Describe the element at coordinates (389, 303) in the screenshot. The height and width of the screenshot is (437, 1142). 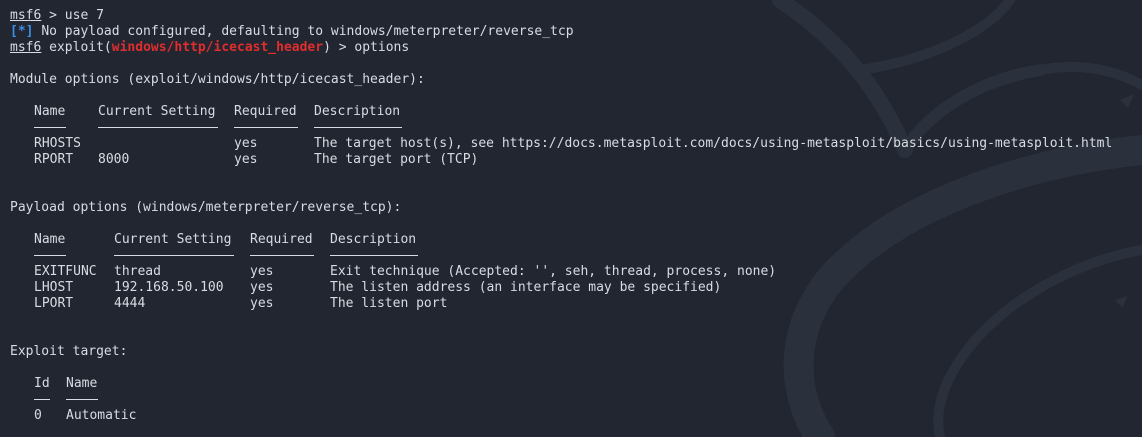
I see `option-description: The listen port` at that location.